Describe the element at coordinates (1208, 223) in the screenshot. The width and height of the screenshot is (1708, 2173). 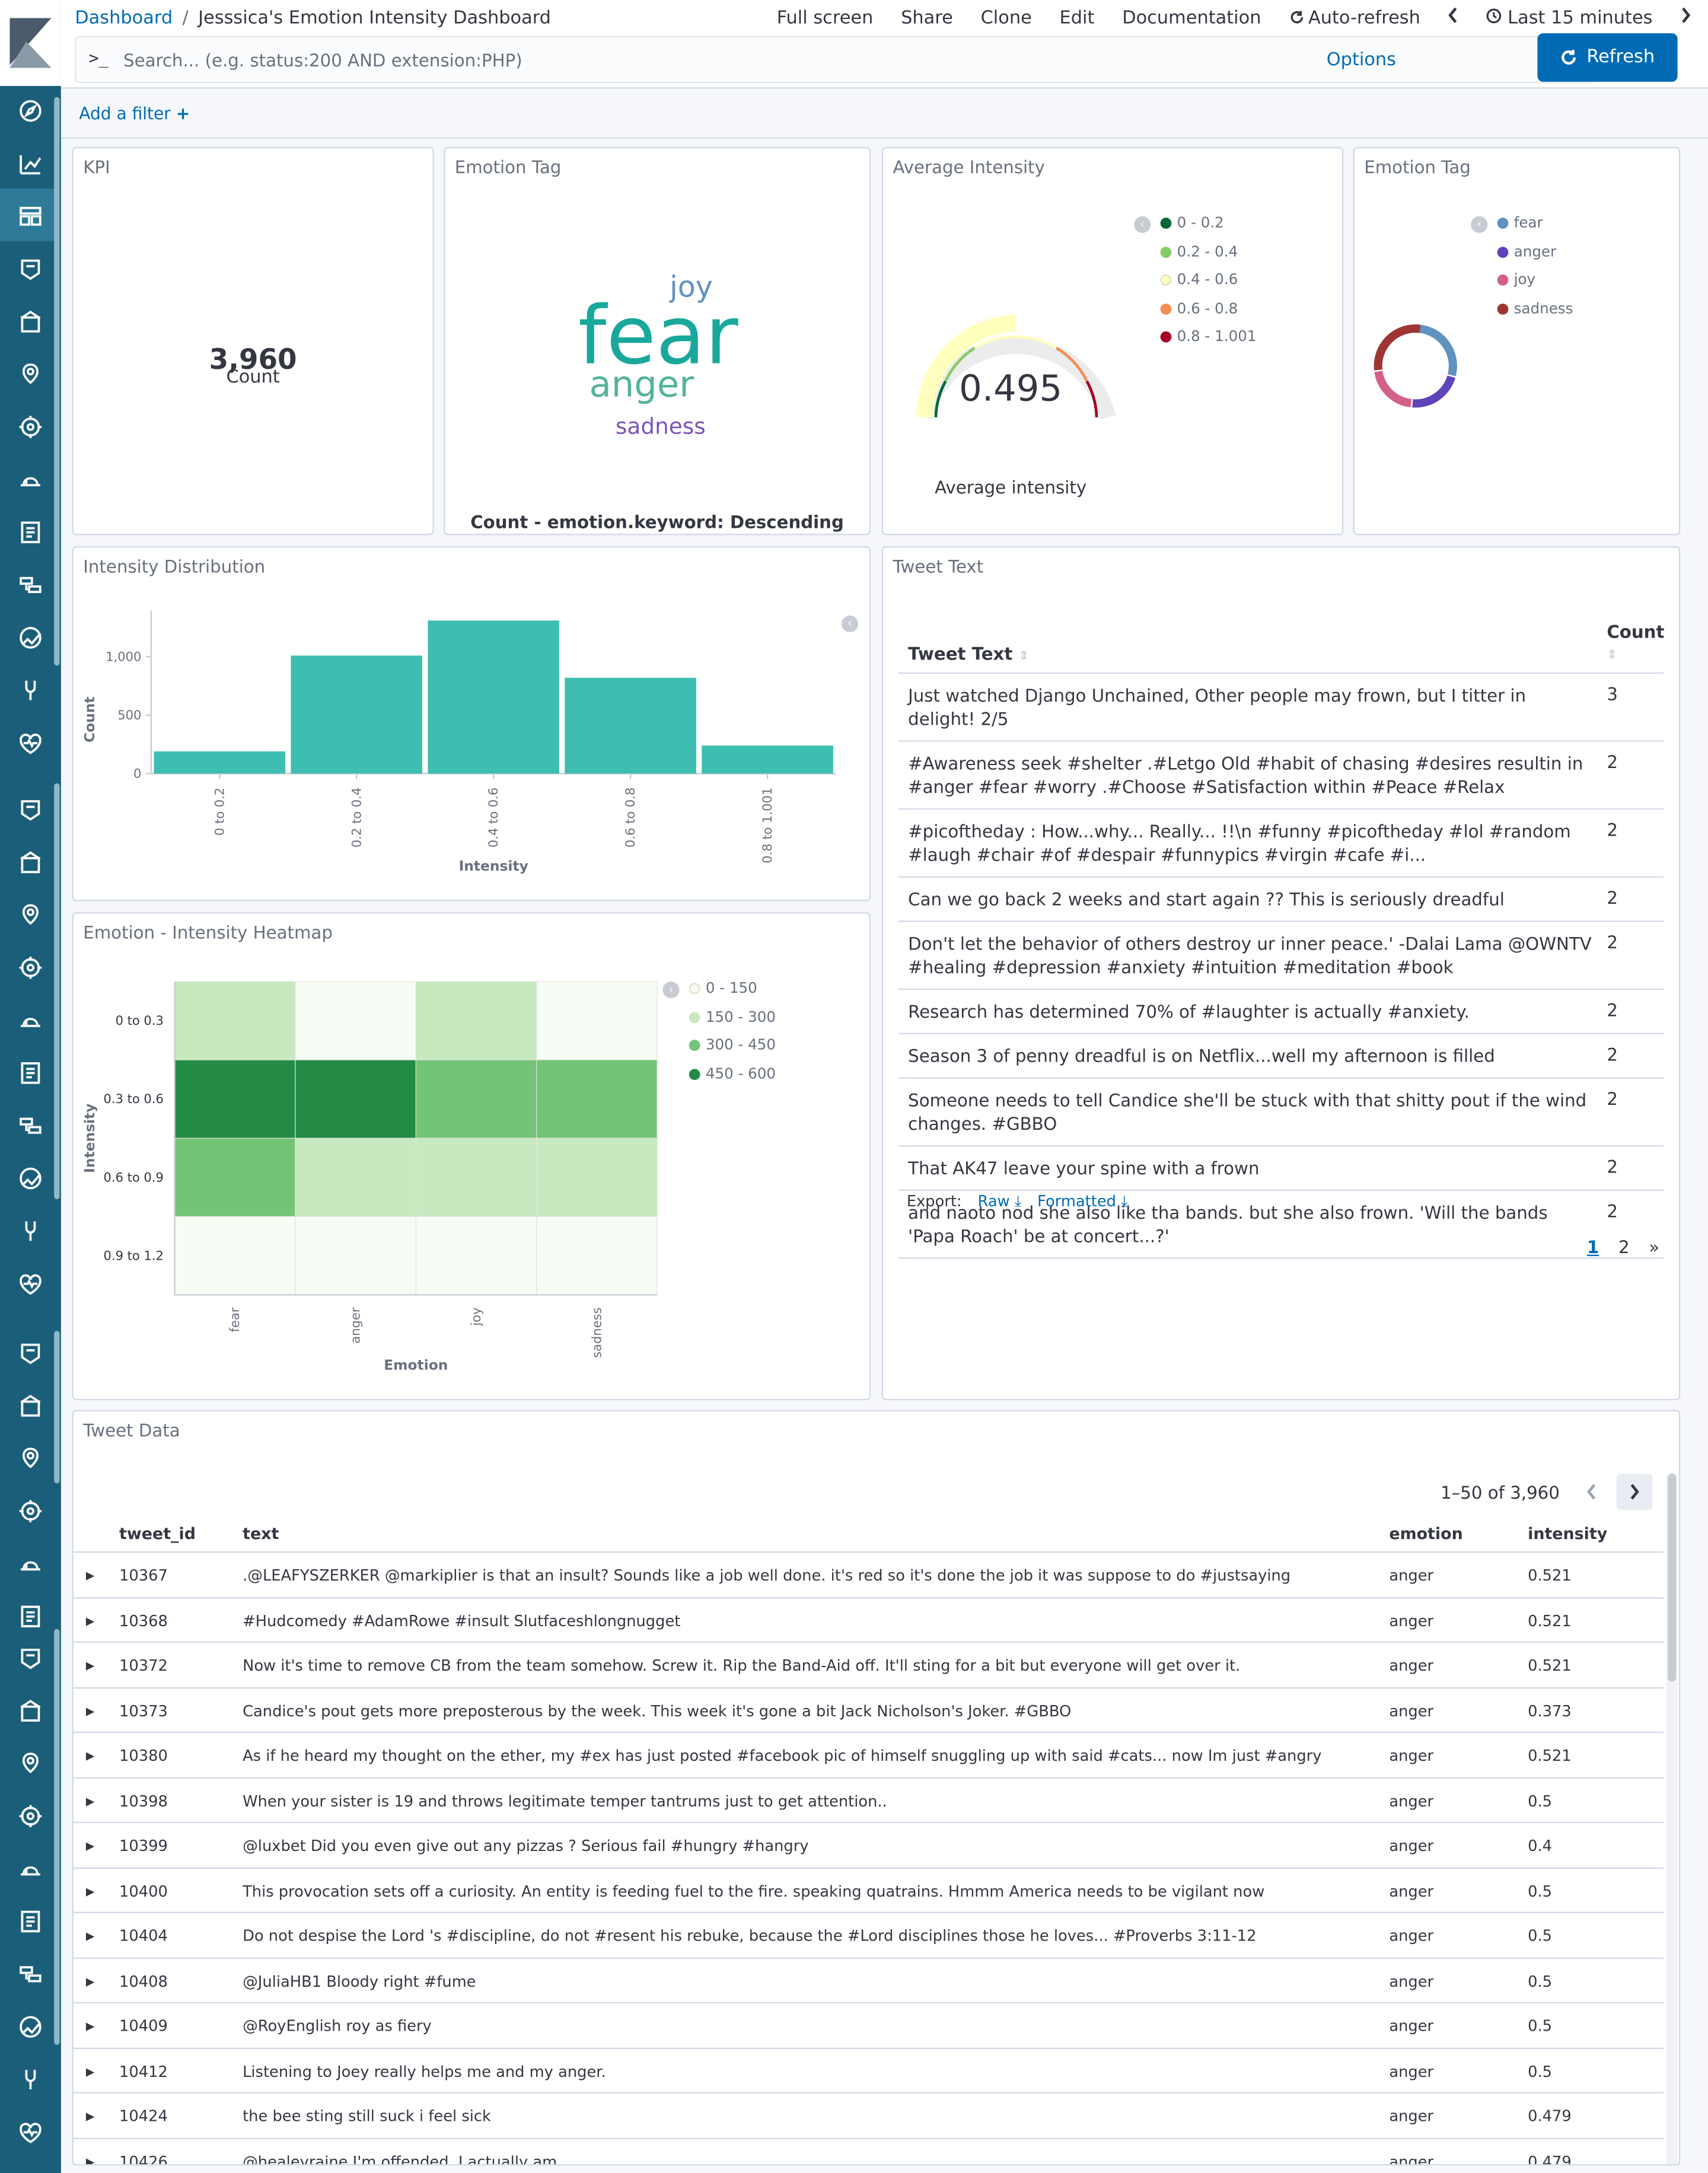
I see `legend-item: 0 - 0.2` at that location.